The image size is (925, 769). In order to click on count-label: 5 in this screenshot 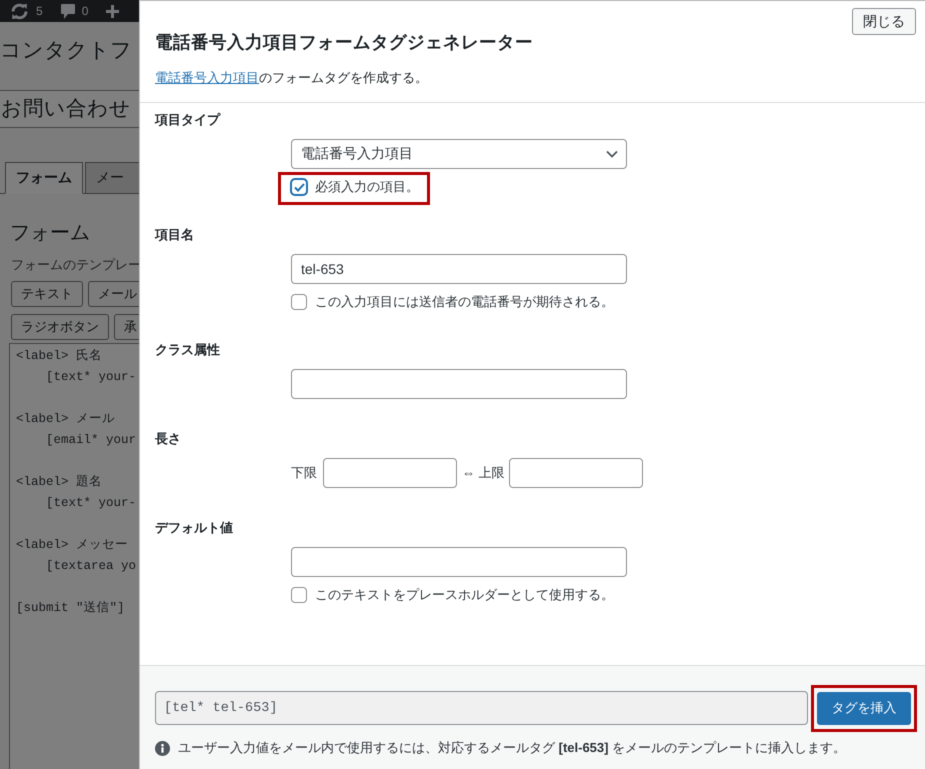, I will do `click(39, 11)`.